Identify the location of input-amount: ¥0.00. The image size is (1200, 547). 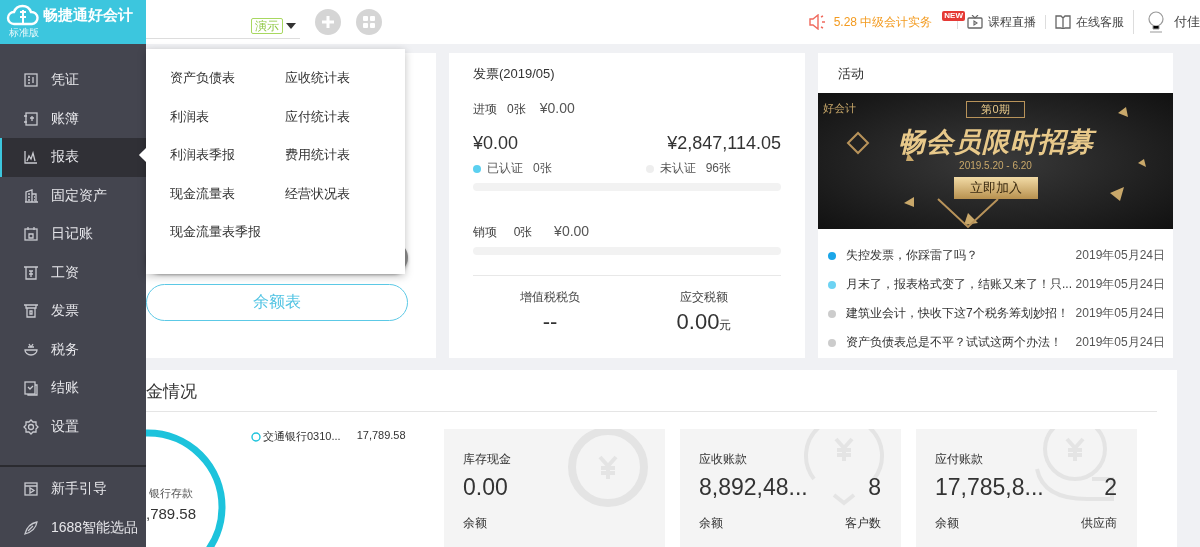
(557, 108).